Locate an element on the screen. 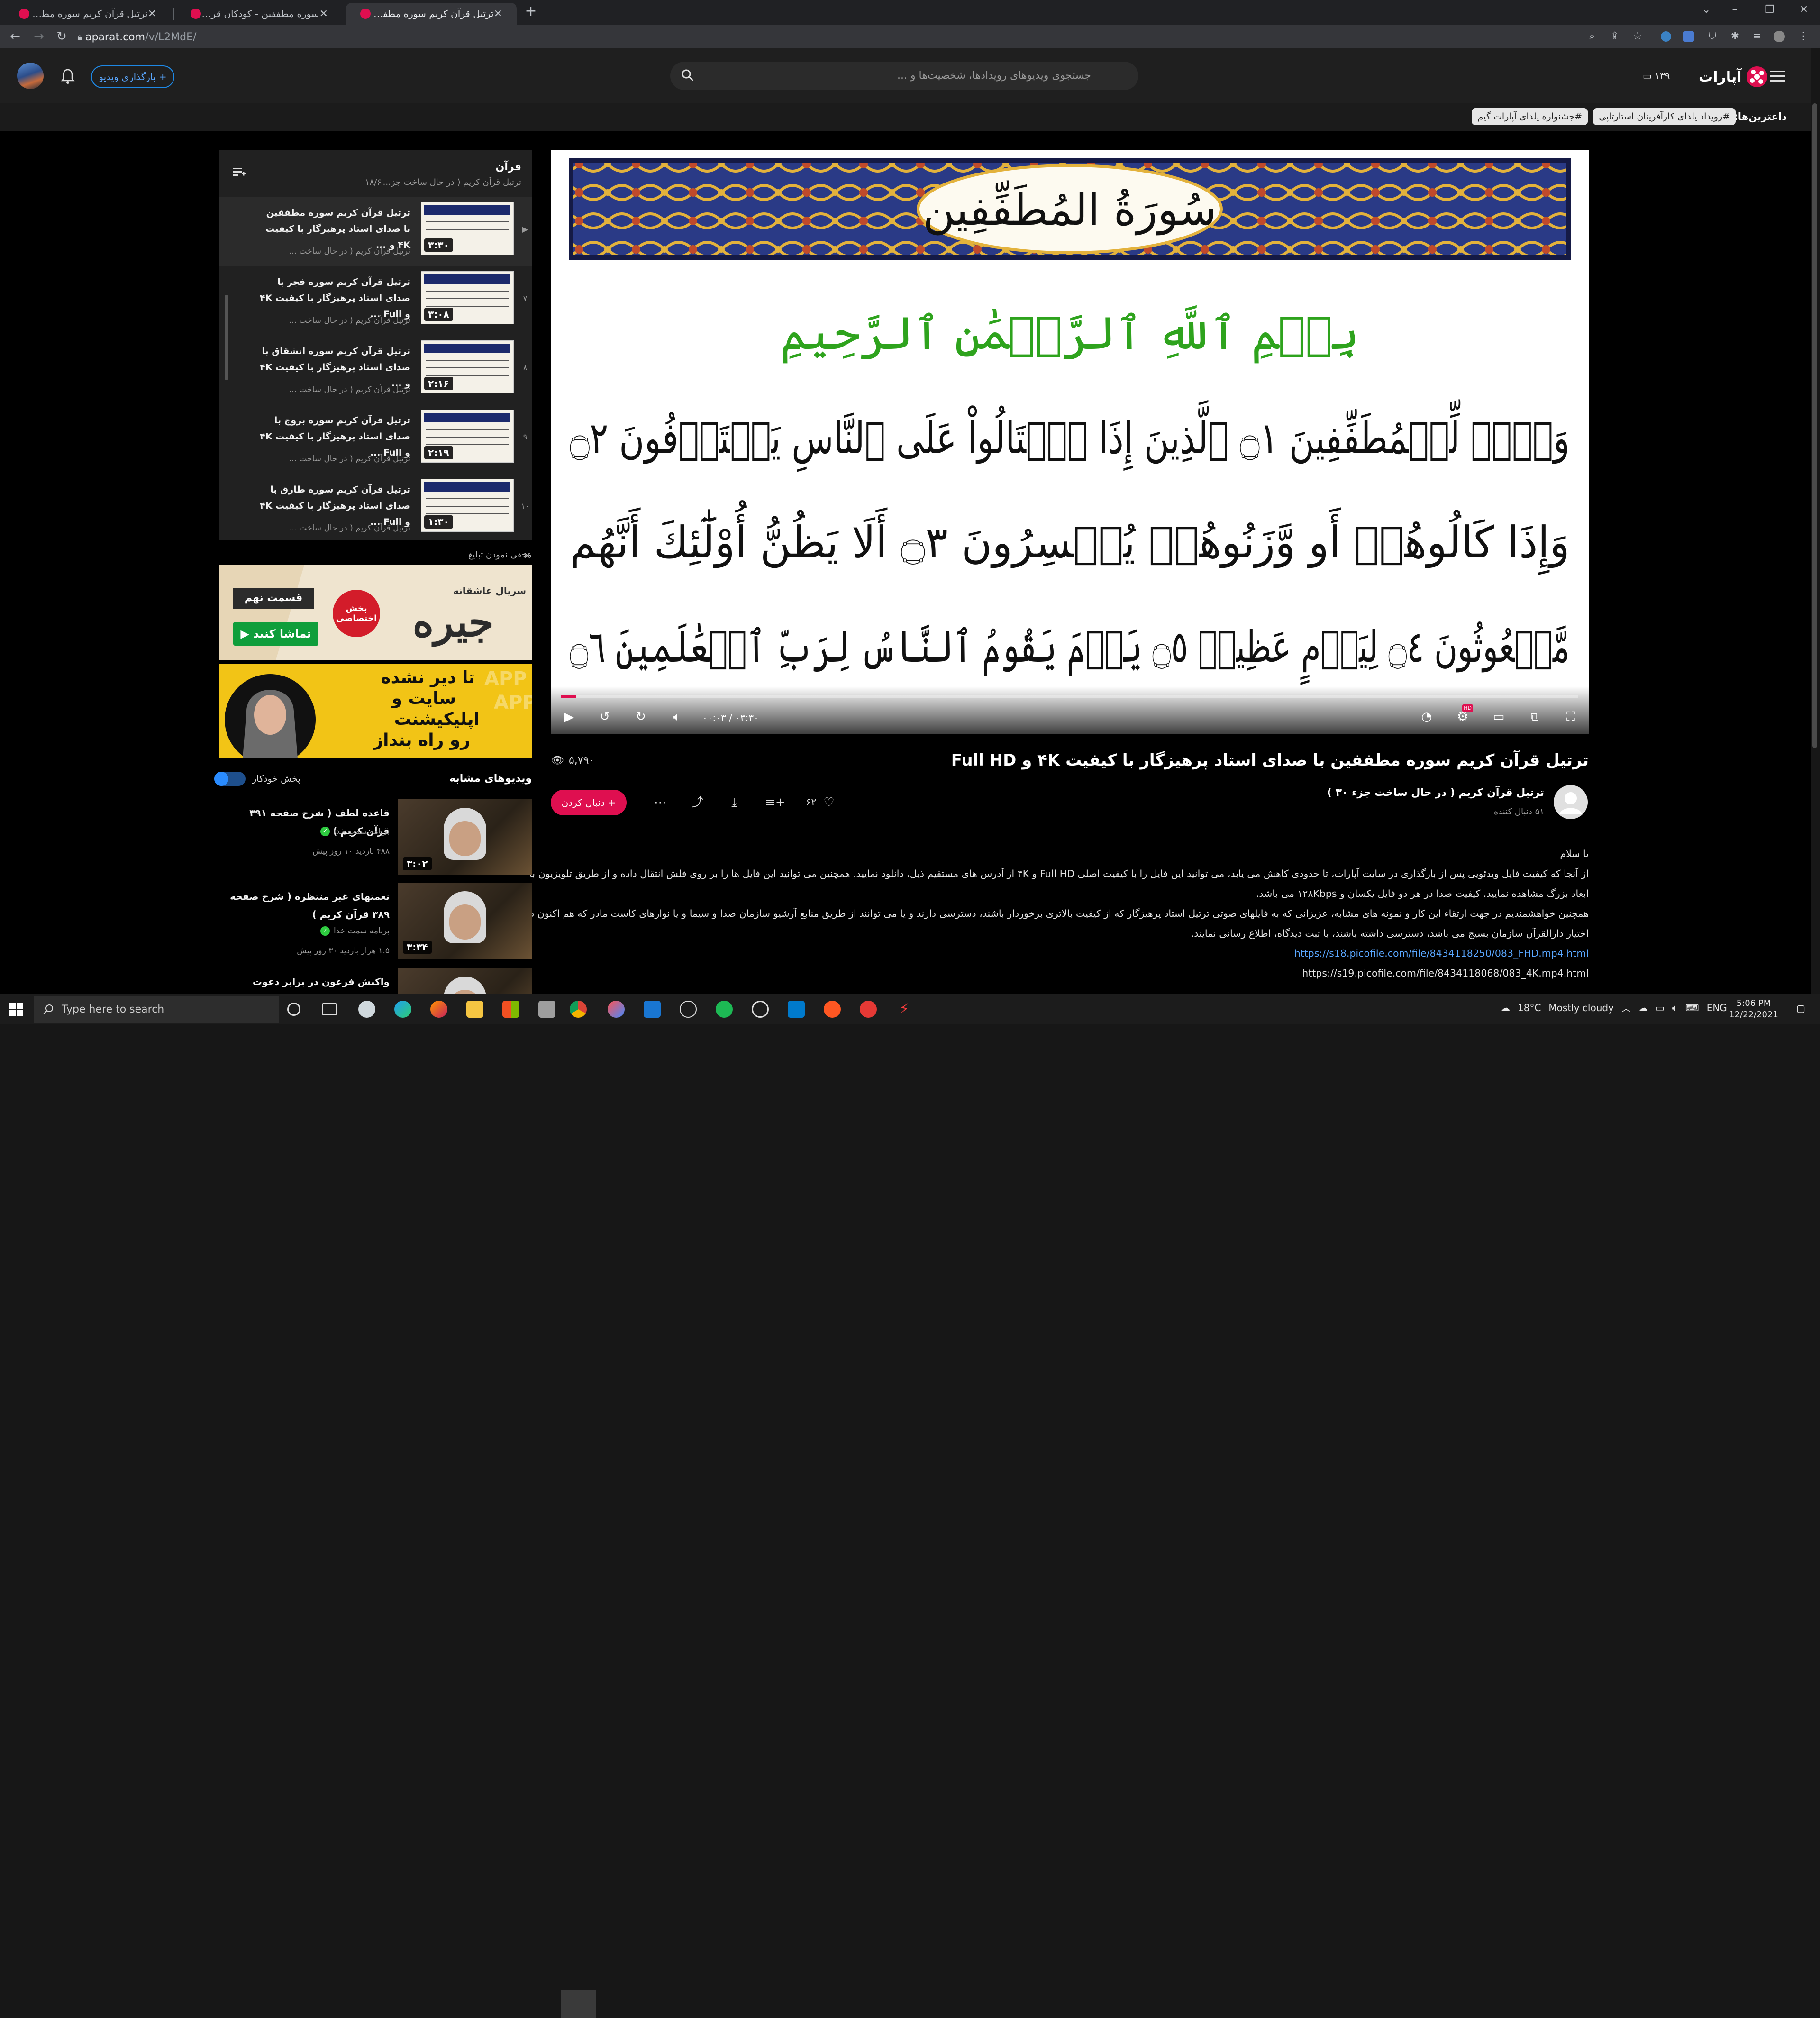  windows-start-icon is located at coordinates (16, 1009).